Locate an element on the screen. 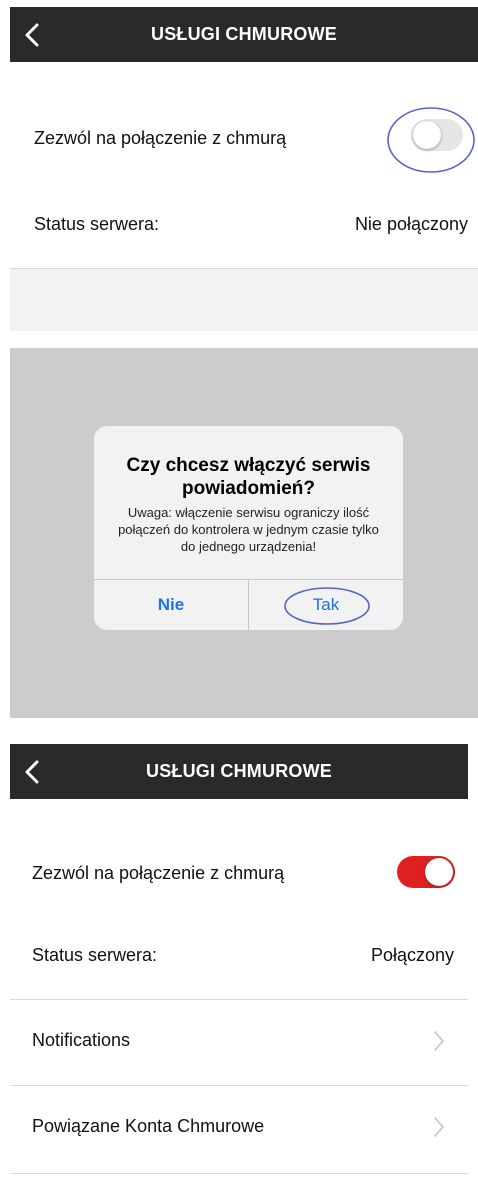  linked-accounts-row: Powiązane Konta Chmurowe is located at coordinates (239, 1129).